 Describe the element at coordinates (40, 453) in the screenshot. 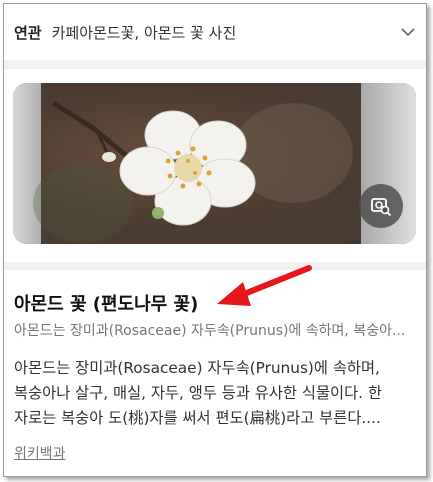

I see `source-link: 위키백과` at that location.